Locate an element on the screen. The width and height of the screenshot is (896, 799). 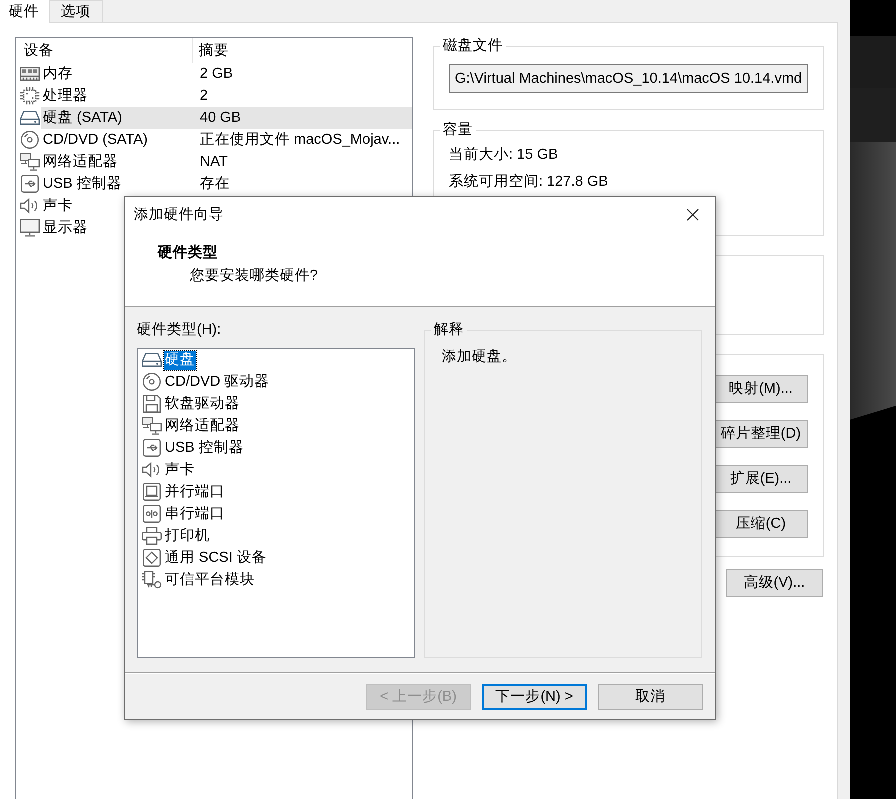
device-name: CD/DVD (SATA) is located at coordinates (95, 140).